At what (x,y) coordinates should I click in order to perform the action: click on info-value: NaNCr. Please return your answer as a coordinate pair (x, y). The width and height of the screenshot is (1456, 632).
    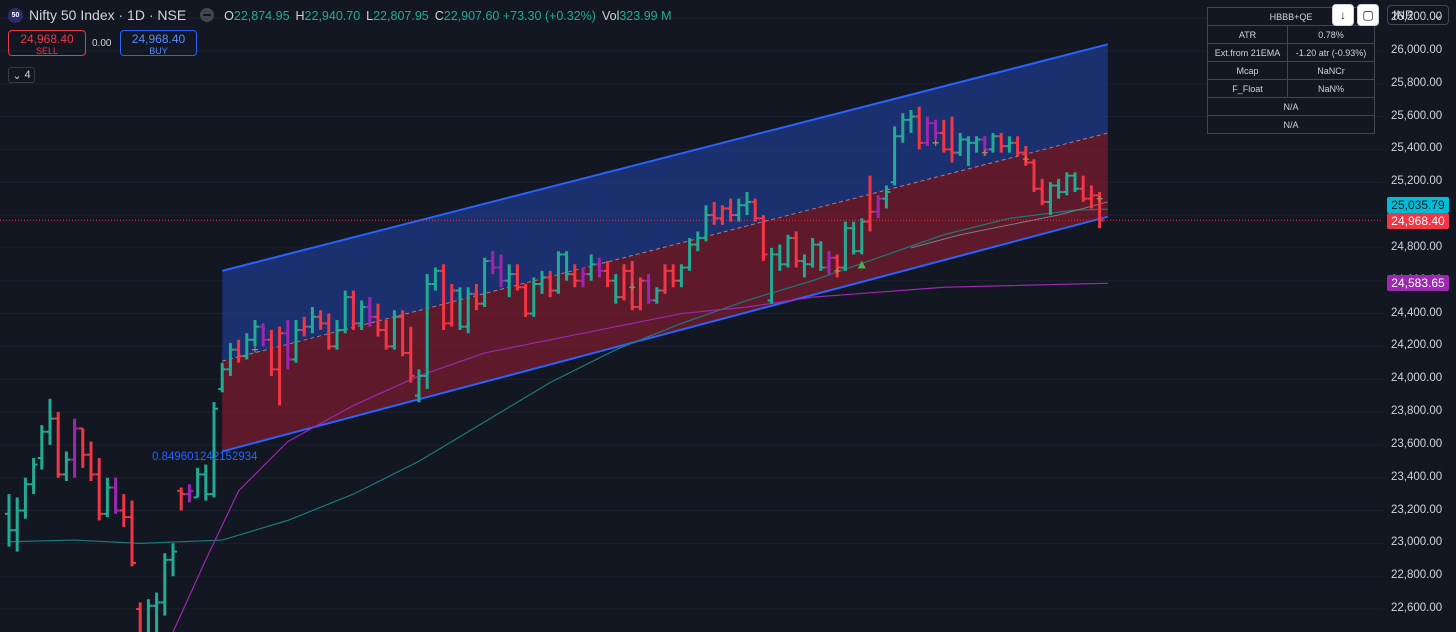
    Looking at the image, I should click on (1331, 70).